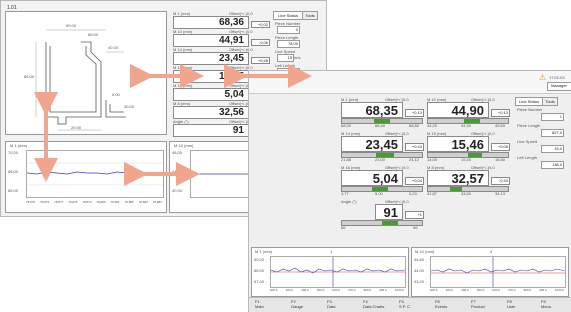 The width and height of the screenshot is (571, 312). I want to click on fkey-gauge: F2 Gauge, so click(306, 304).